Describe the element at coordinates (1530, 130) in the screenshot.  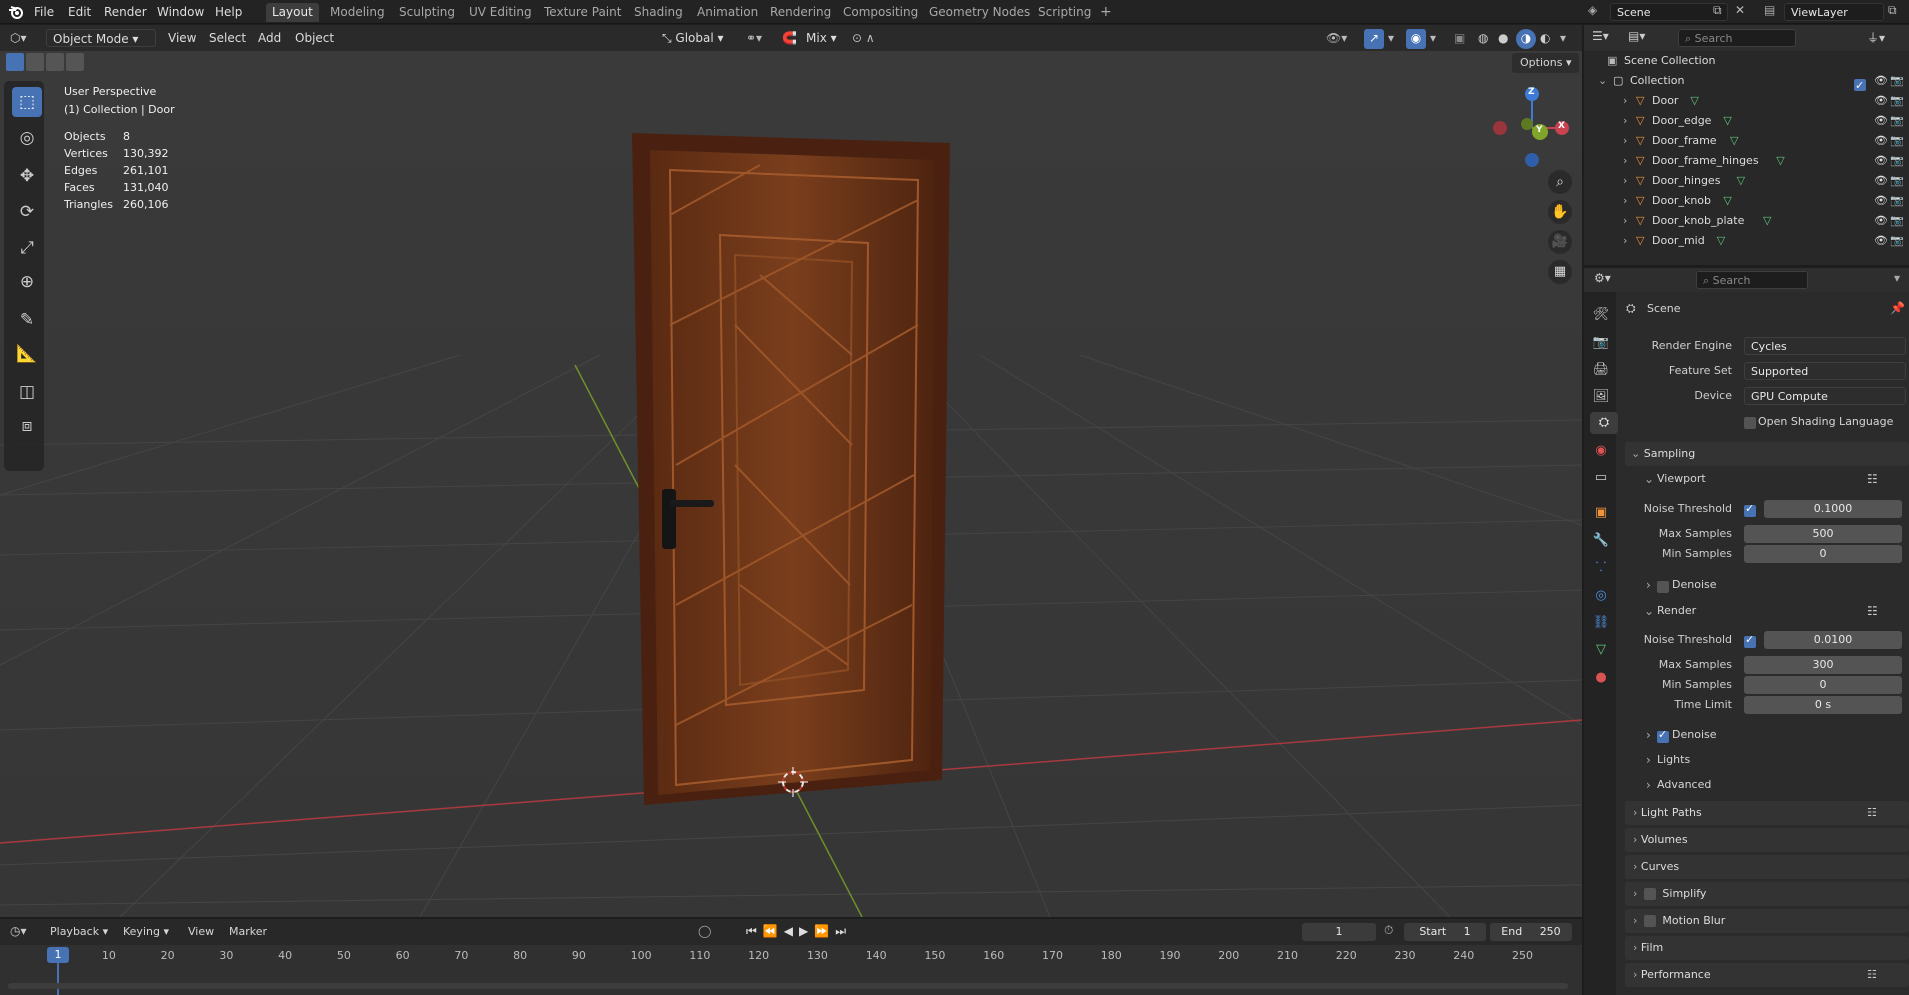
I see `navigation-gizmo: Z X Y` at that location.